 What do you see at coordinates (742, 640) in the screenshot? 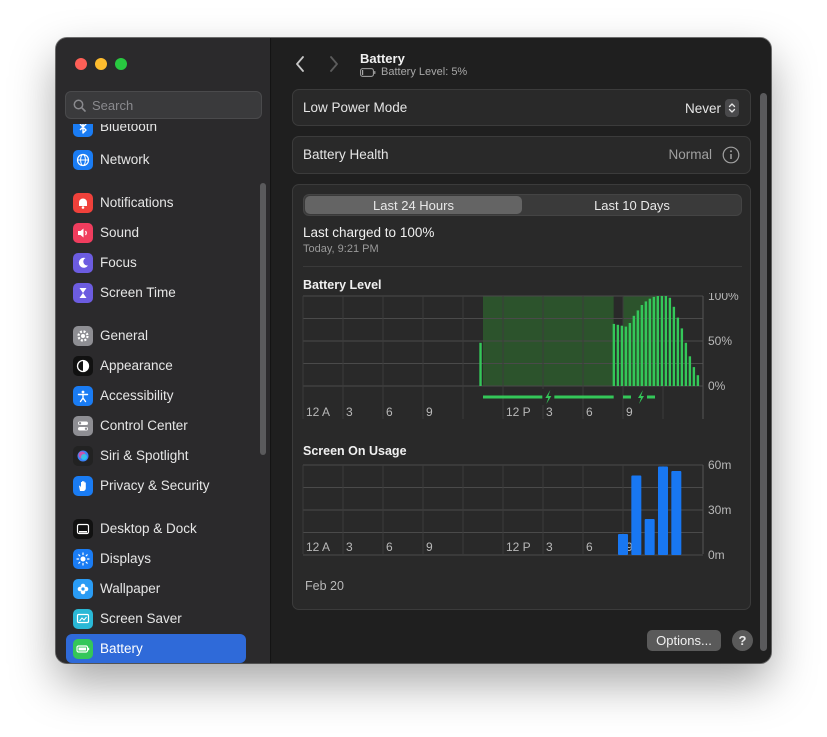
I see `help-button: ?` at bounding box center [742, 640].